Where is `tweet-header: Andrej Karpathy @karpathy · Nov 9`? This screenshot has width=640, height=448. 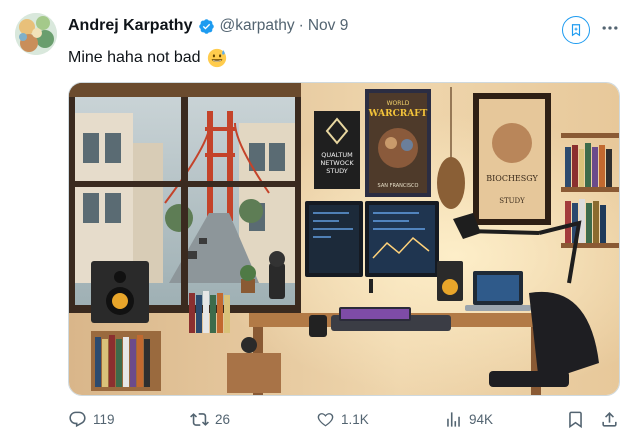
tweet-header: Andrej Karpathy @karpathy · Nov 9 is located at coordinates (208, 26).